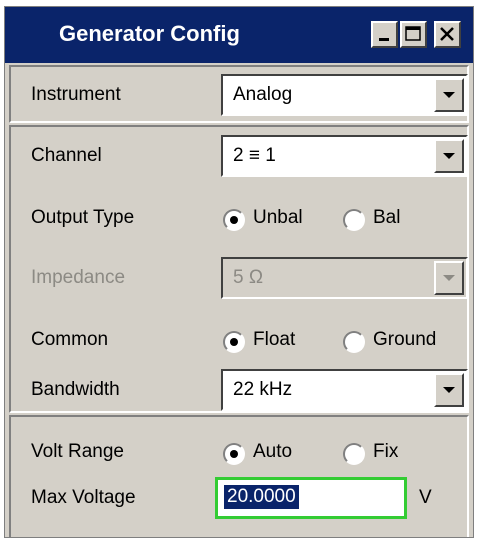  I want to click on output-type-label: Output Type, so click(83, 217).